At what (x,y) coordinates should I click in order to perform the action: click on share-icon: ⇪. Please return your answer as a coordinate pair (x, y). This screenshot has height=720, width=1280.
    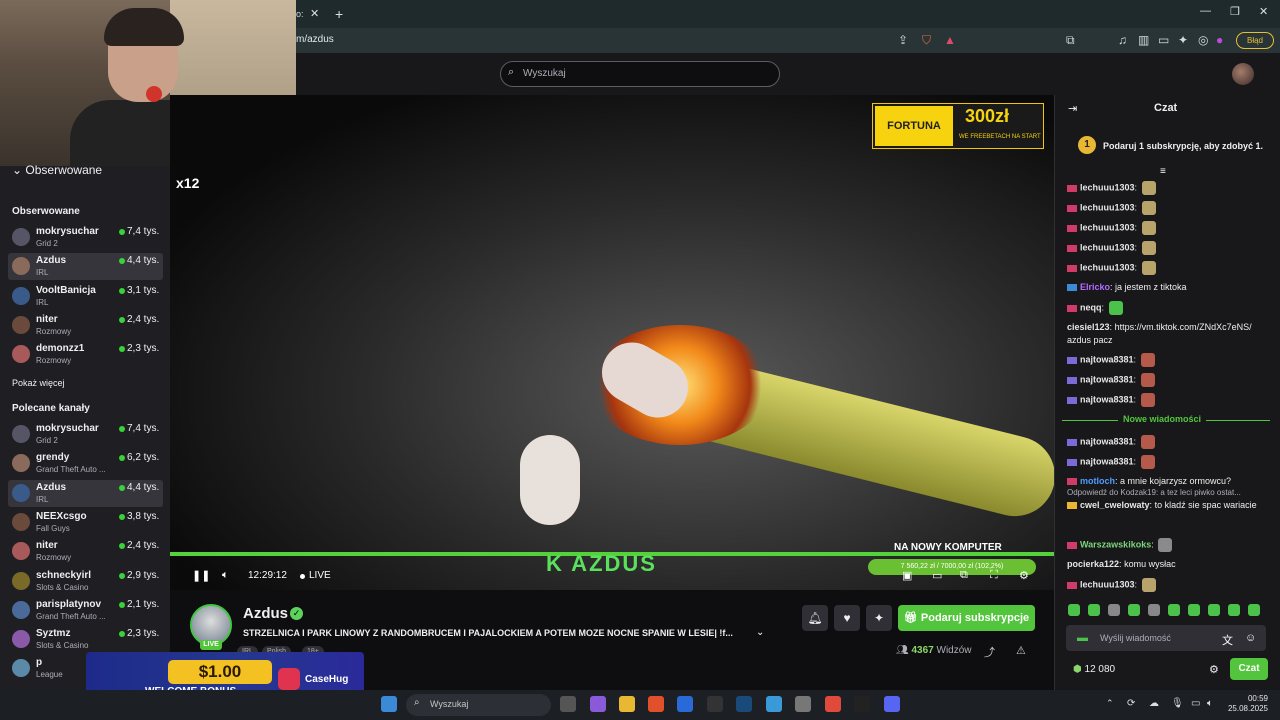
    Looking at the image, I should click on (903, 40).